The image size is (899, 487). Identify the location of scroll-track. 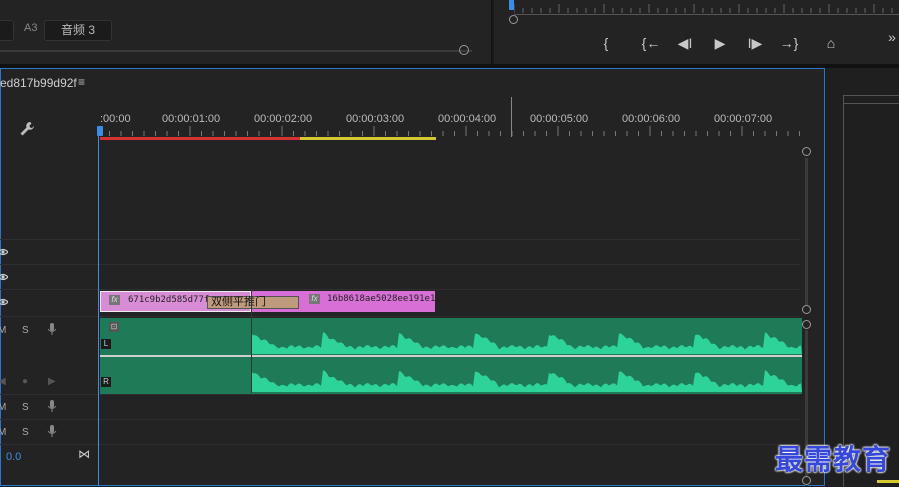
(806, 233).